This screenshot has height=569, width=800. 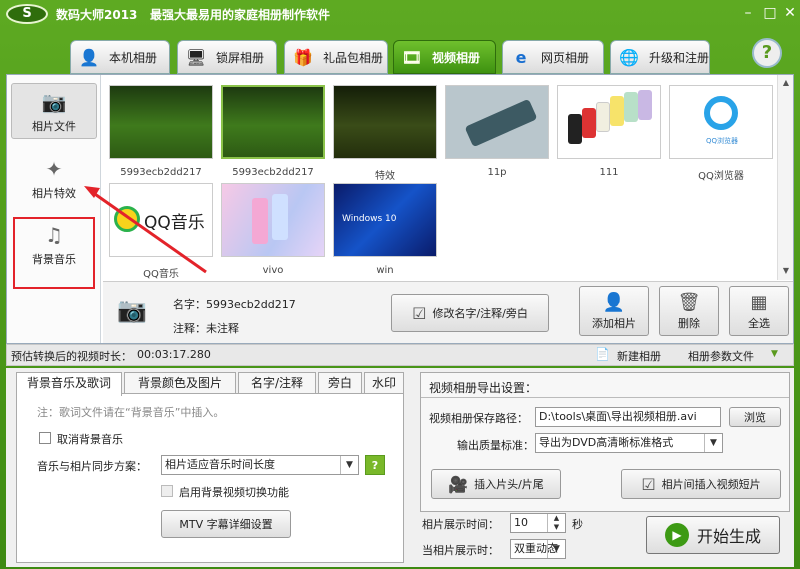 I want to click on thumbnail-item: 特效, so click(x=385, y=133).